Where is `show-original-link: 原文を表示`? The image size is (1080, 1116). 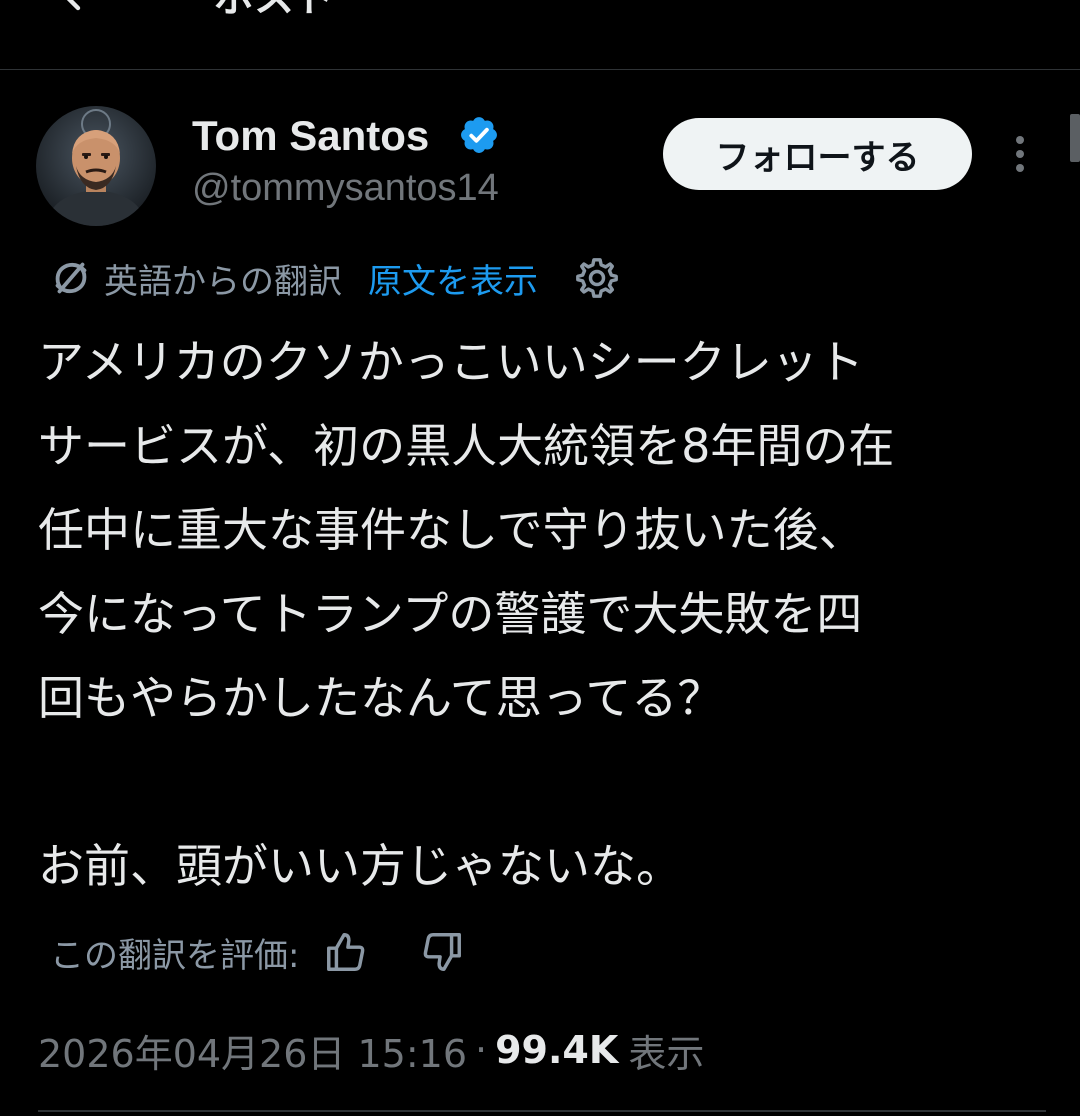 show-original-link: 原文を表示 is located at coordinates (453, 278).